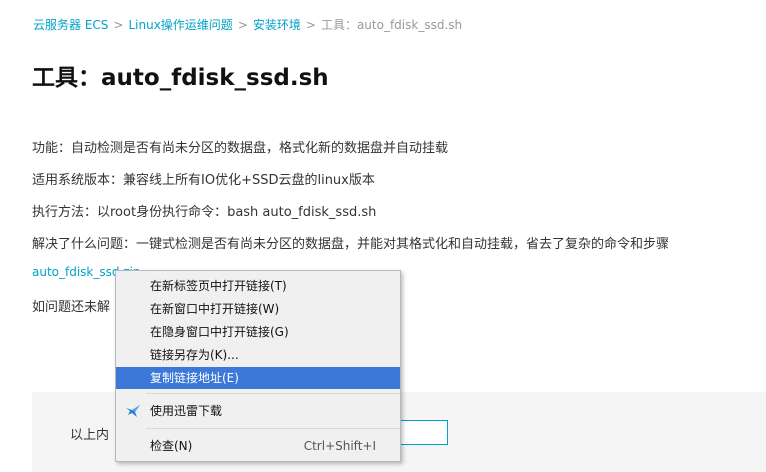 The width and height of the screenshot is (766, 472). Describe the element at coordinates (258, 309) in the screenshot. I see `menu-item-open-new-window: 在新窗口中打开链接(W)` at that location.